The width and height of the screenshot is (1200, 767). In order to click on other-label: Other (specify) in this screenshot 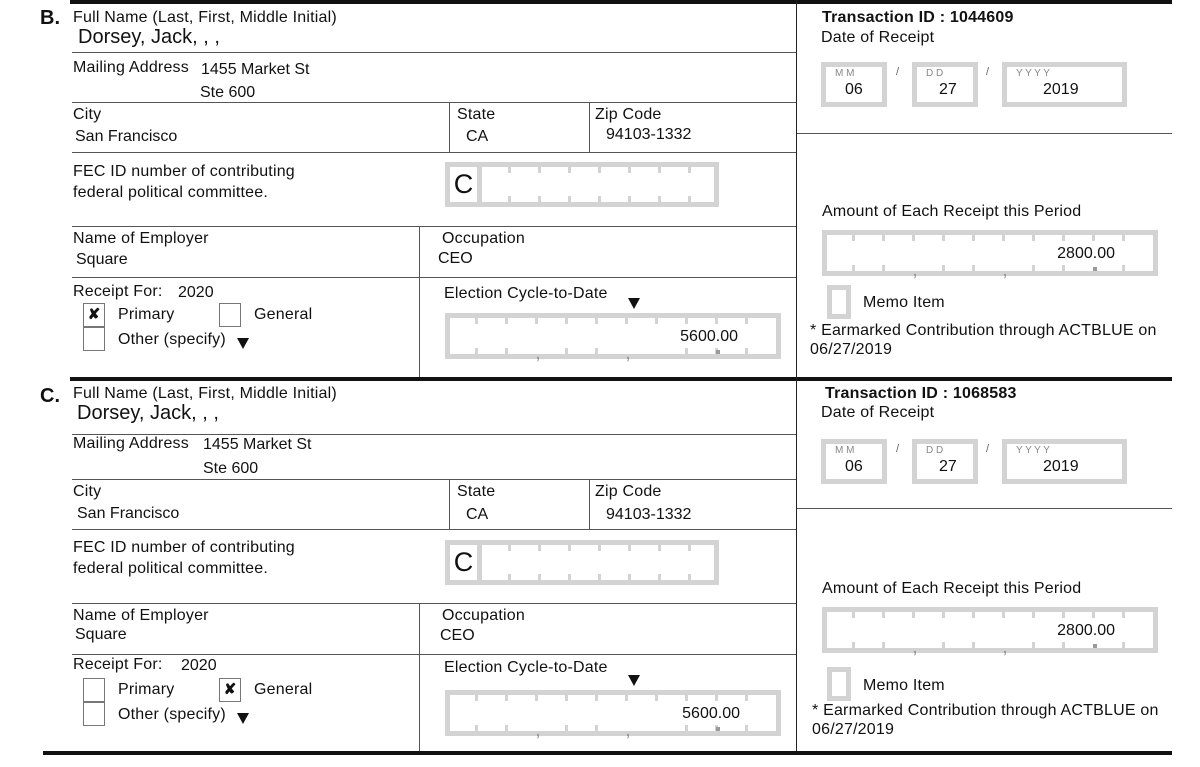, I will do `click(172, 714)`.